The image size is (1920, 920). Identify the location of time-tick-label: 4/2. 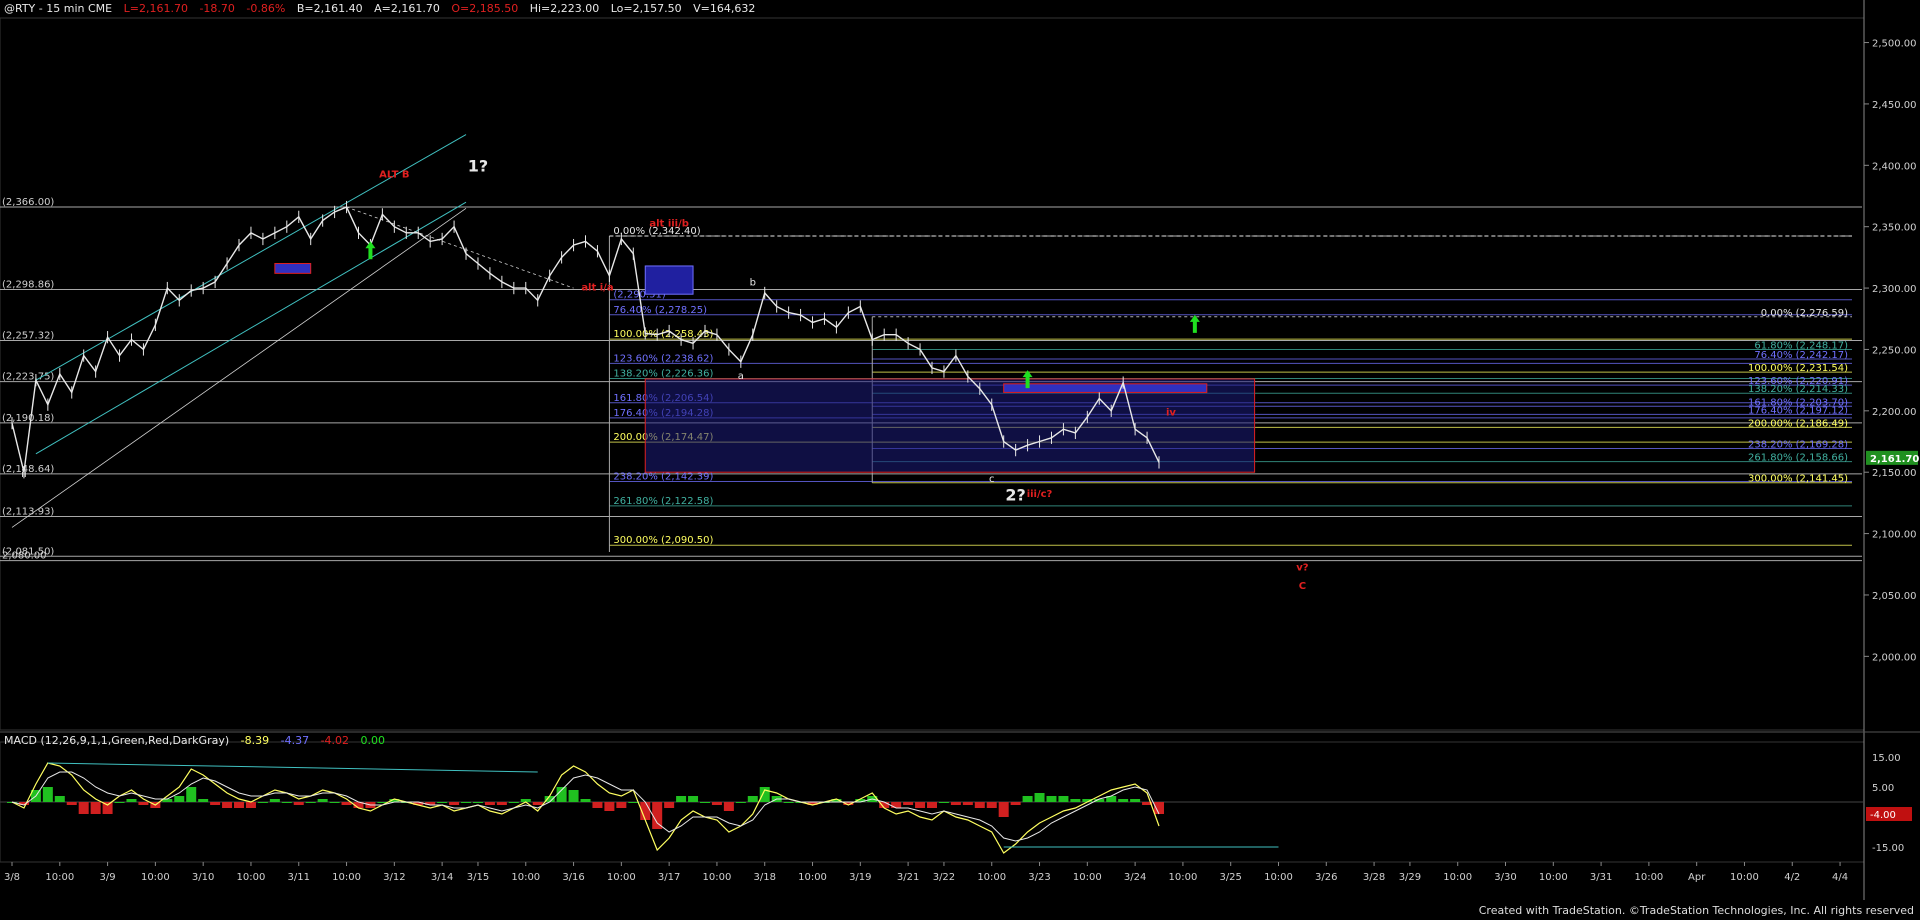
(1792, 877).